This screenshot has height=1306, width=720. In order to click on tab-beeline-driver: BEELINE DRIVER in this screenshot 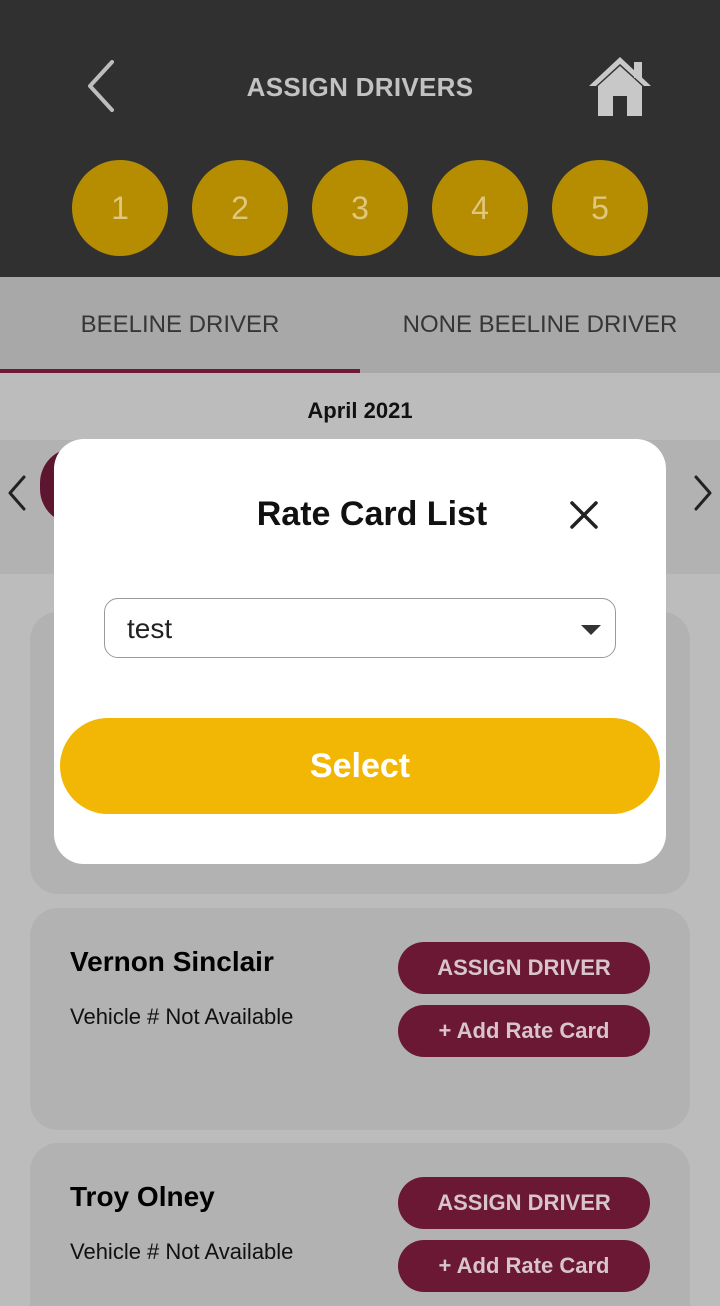, I will do `click(180, 325)`.